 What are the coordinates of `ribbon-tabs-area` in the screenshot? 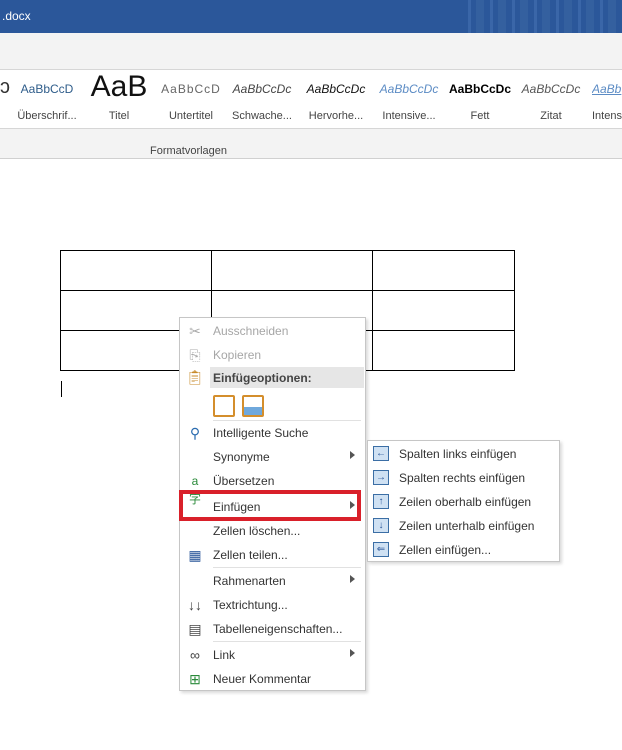 It's located at (311, 51).